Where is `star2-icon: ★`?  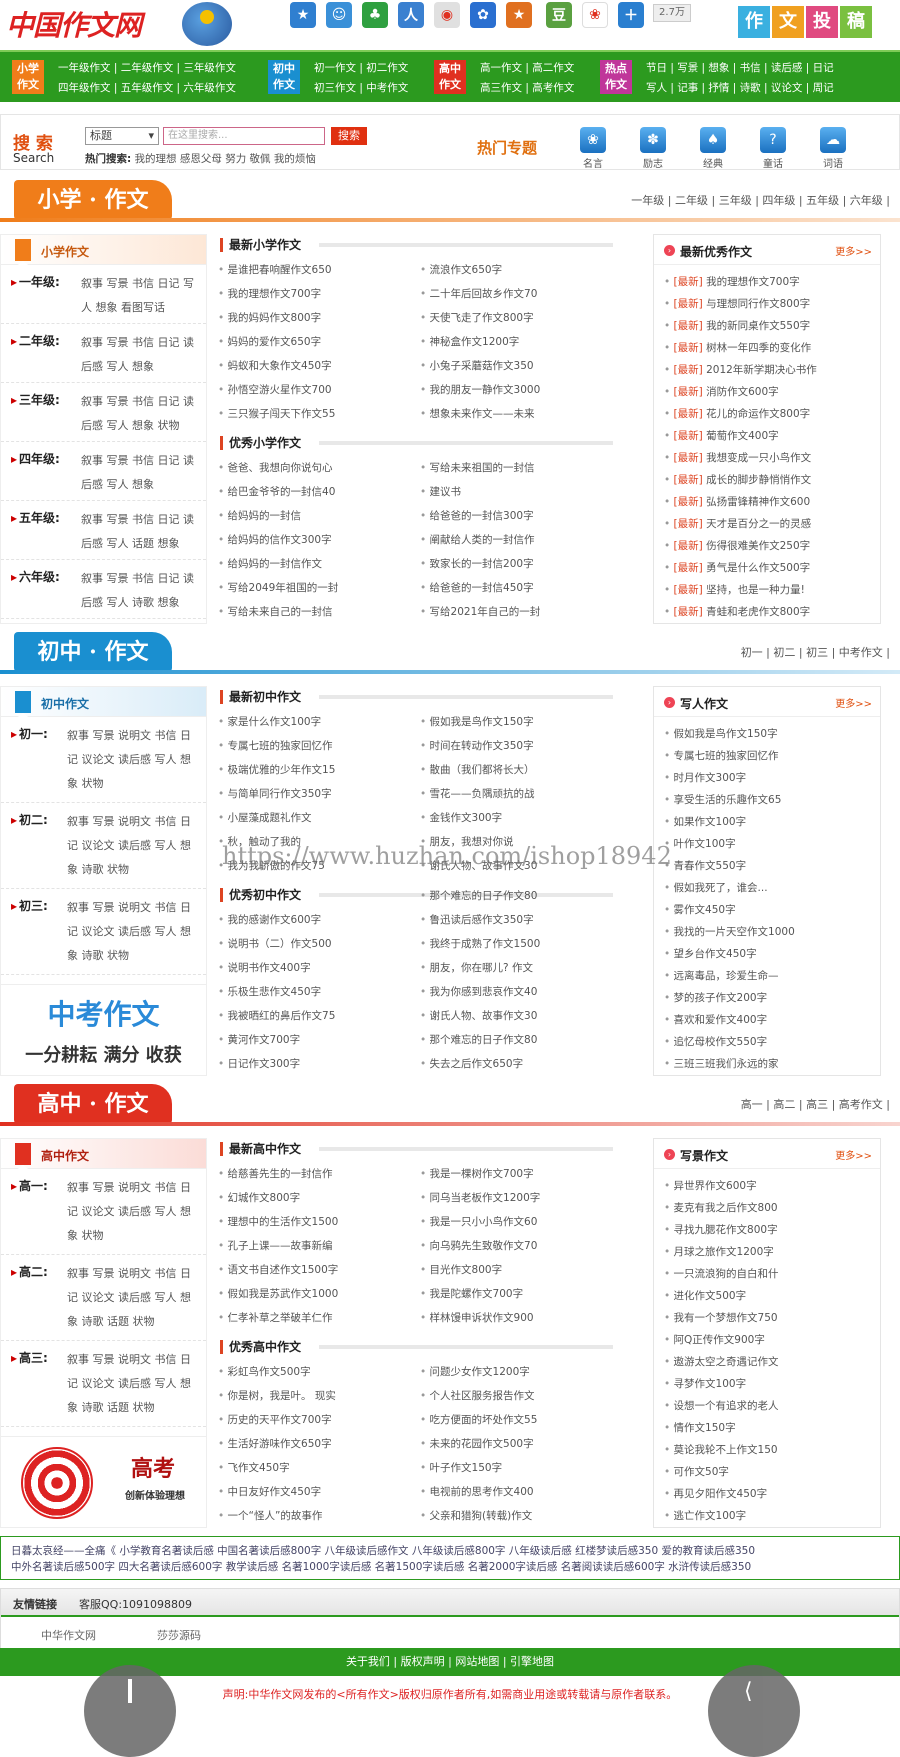
star2-icon: ★ is located at coordinates (519, 15).